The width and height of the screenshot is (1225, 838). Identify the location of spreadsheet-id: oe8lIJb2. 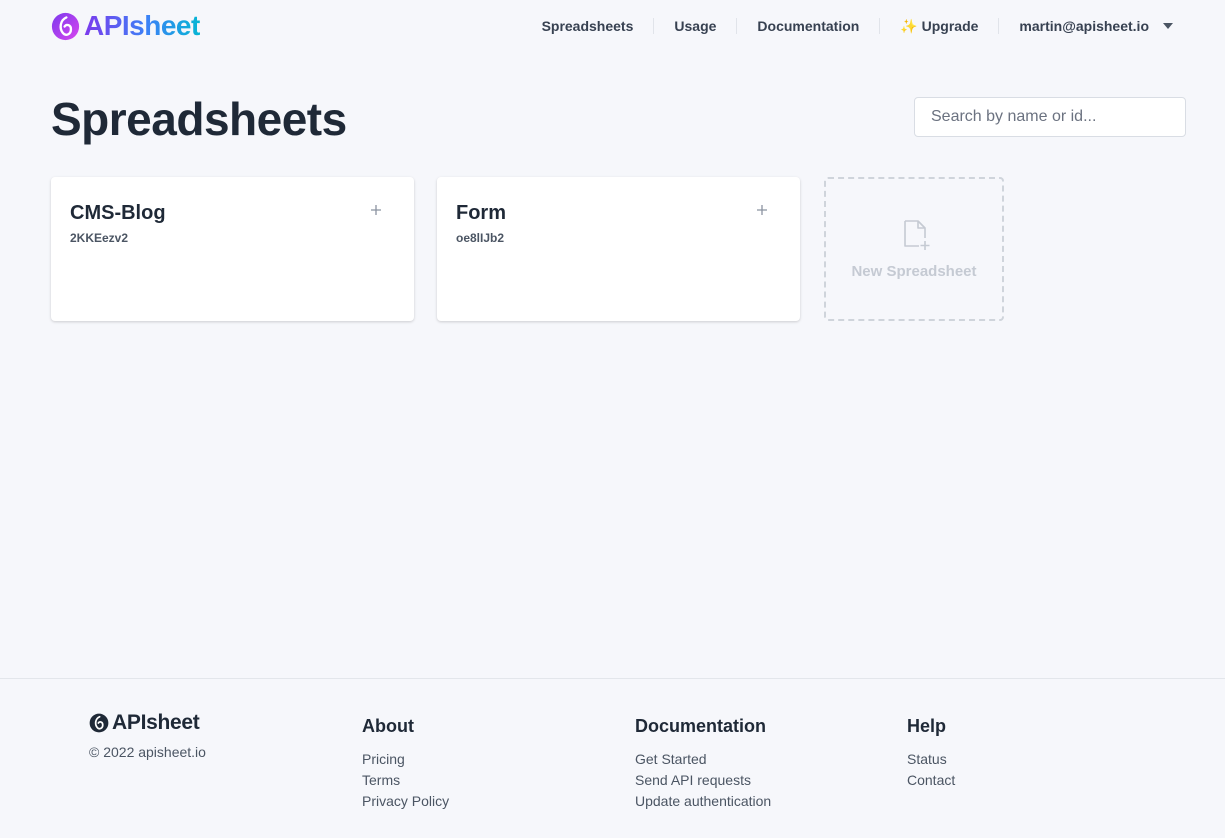
(480, 238).